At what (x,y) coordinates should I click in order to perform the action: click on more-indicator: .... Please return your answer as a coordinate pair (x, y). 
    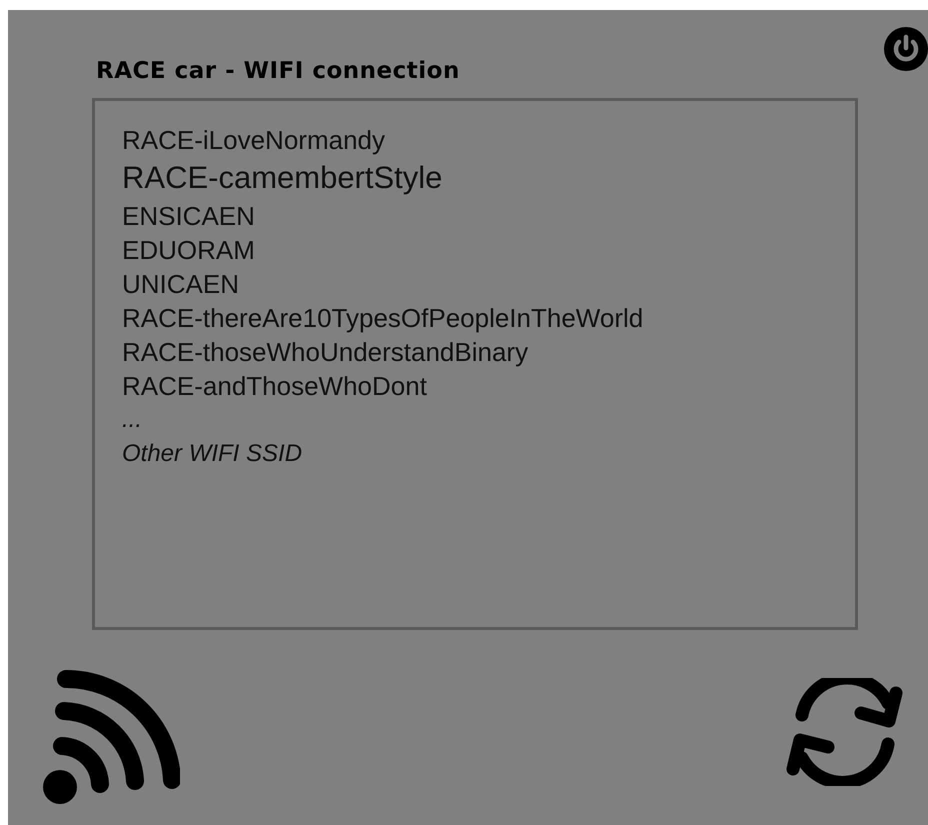
    Looking at the image, I should click on (132, 420).